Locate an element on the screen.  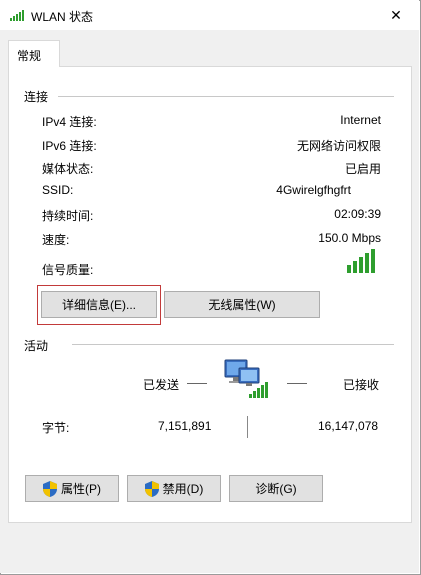
diagnose-button: 诊断(G) is located at coordinates (276, 488).